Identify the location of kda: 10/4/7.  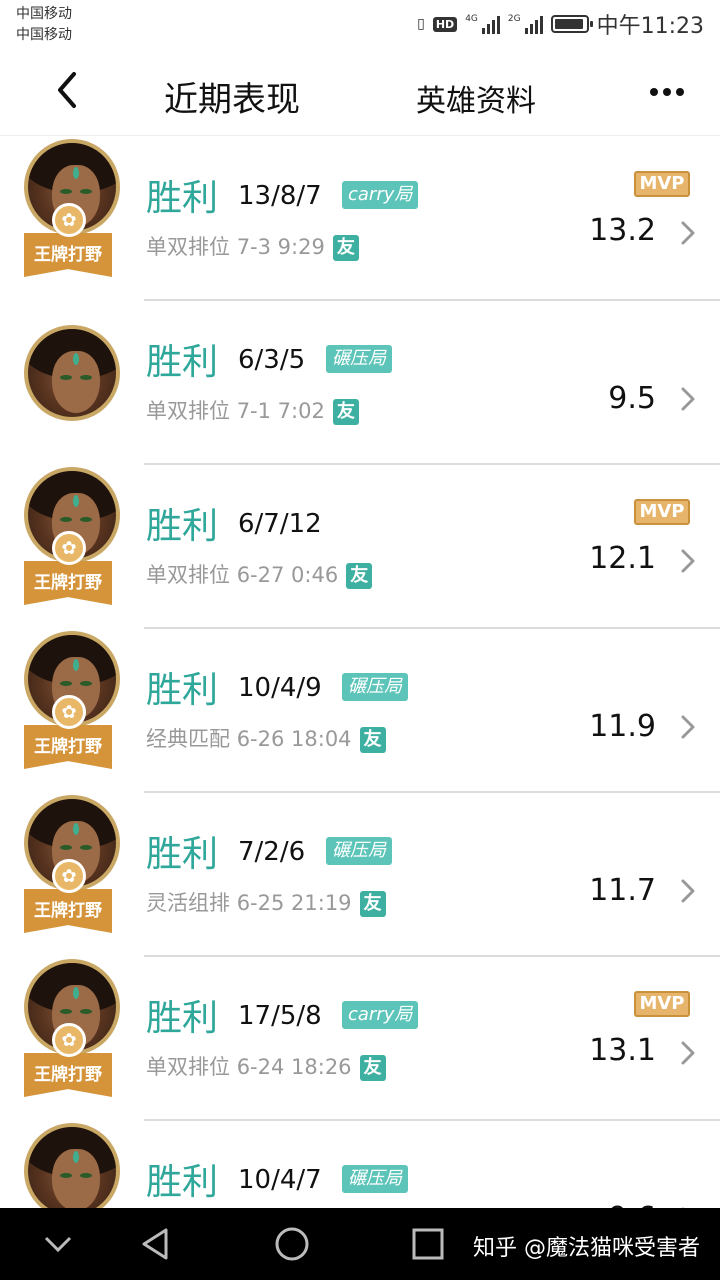
(280, 1180).